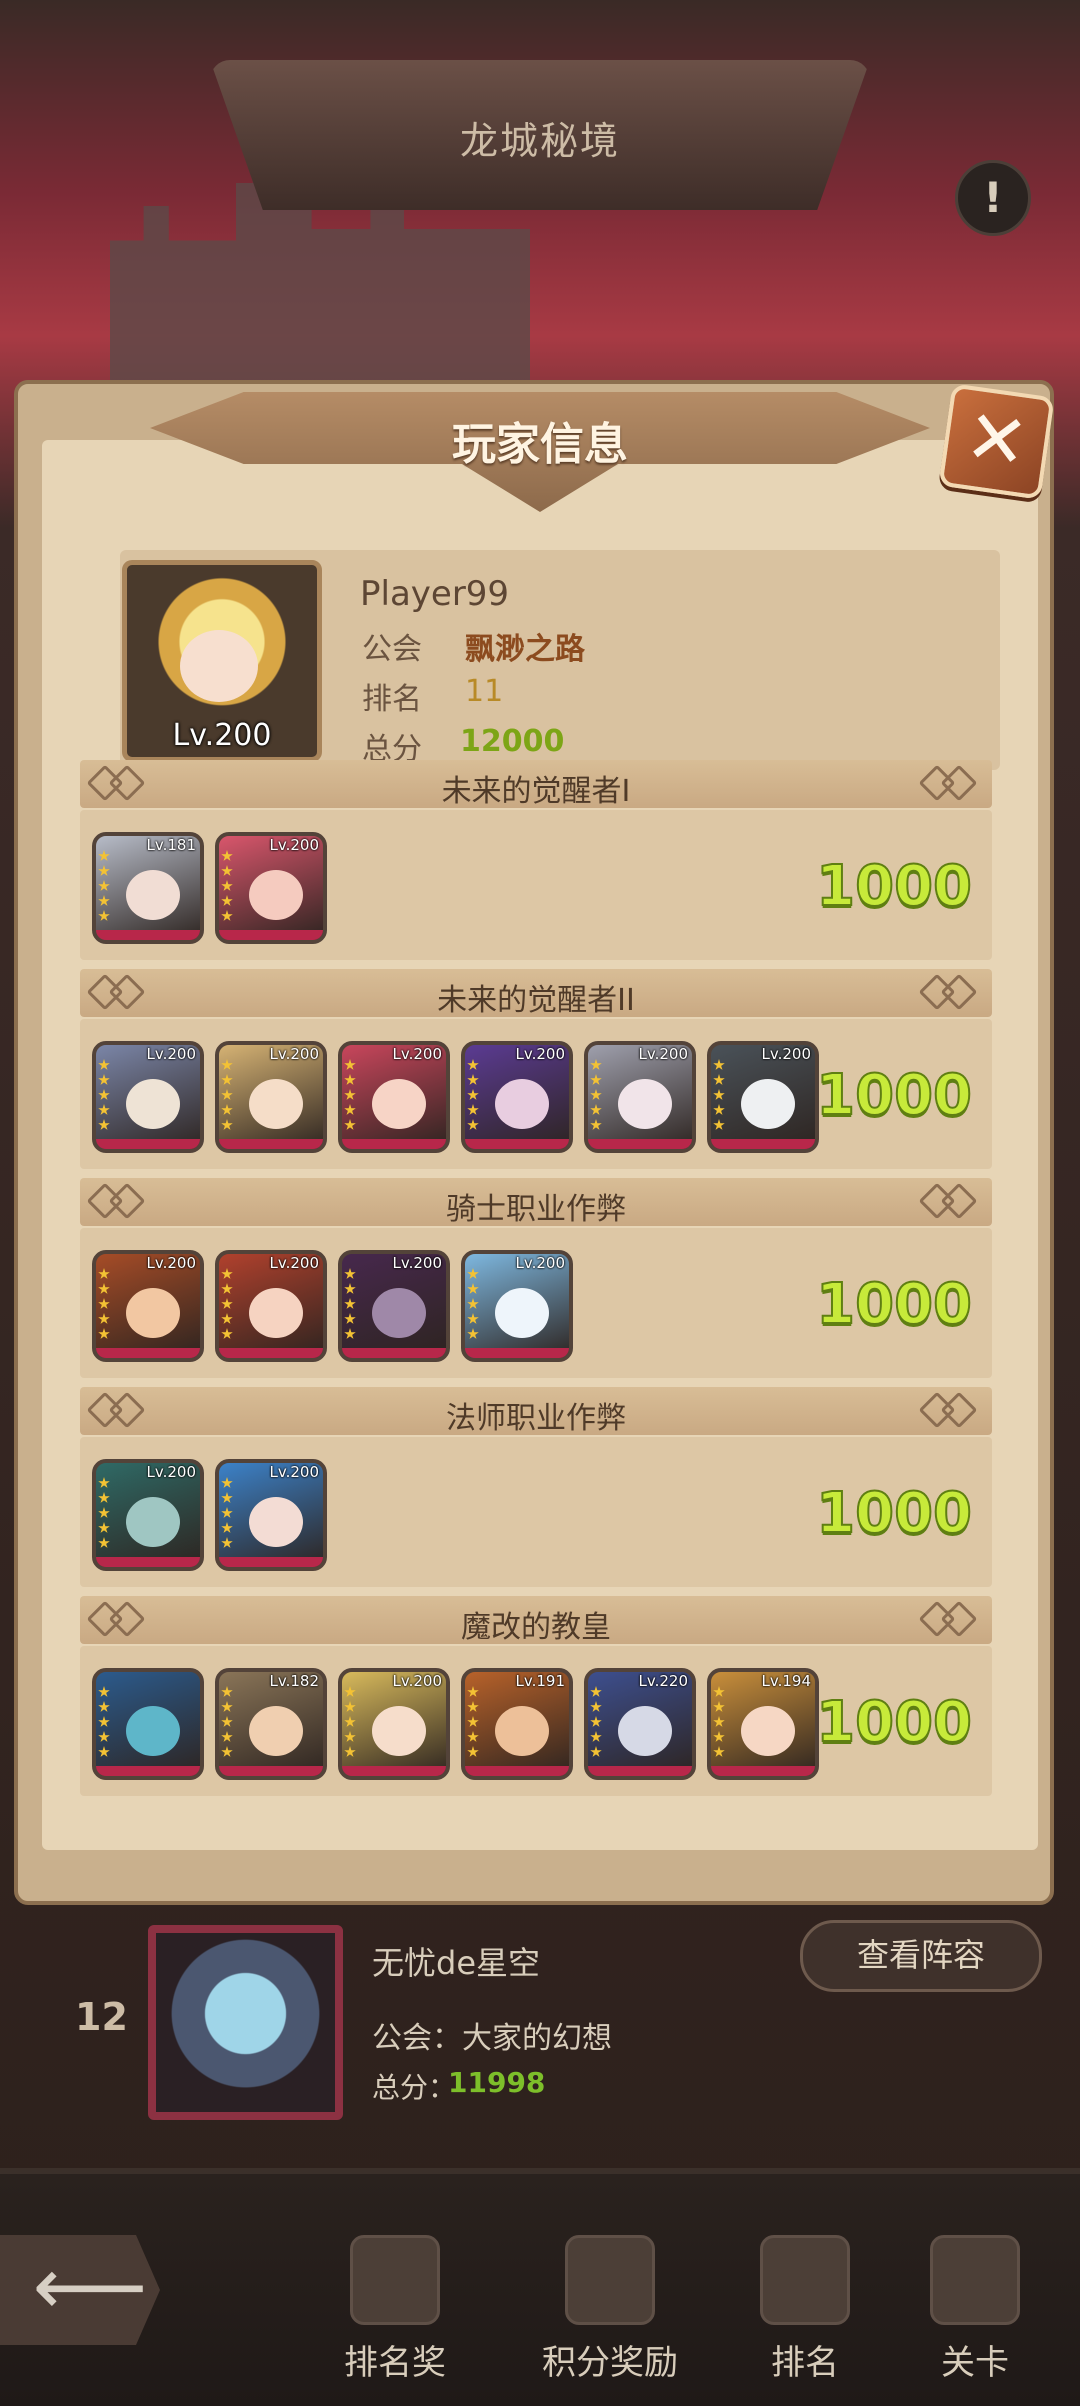  Describe the element at coordinates (640, 1724) in the screenshot. I see `hero-card: Lv.220` at that location.